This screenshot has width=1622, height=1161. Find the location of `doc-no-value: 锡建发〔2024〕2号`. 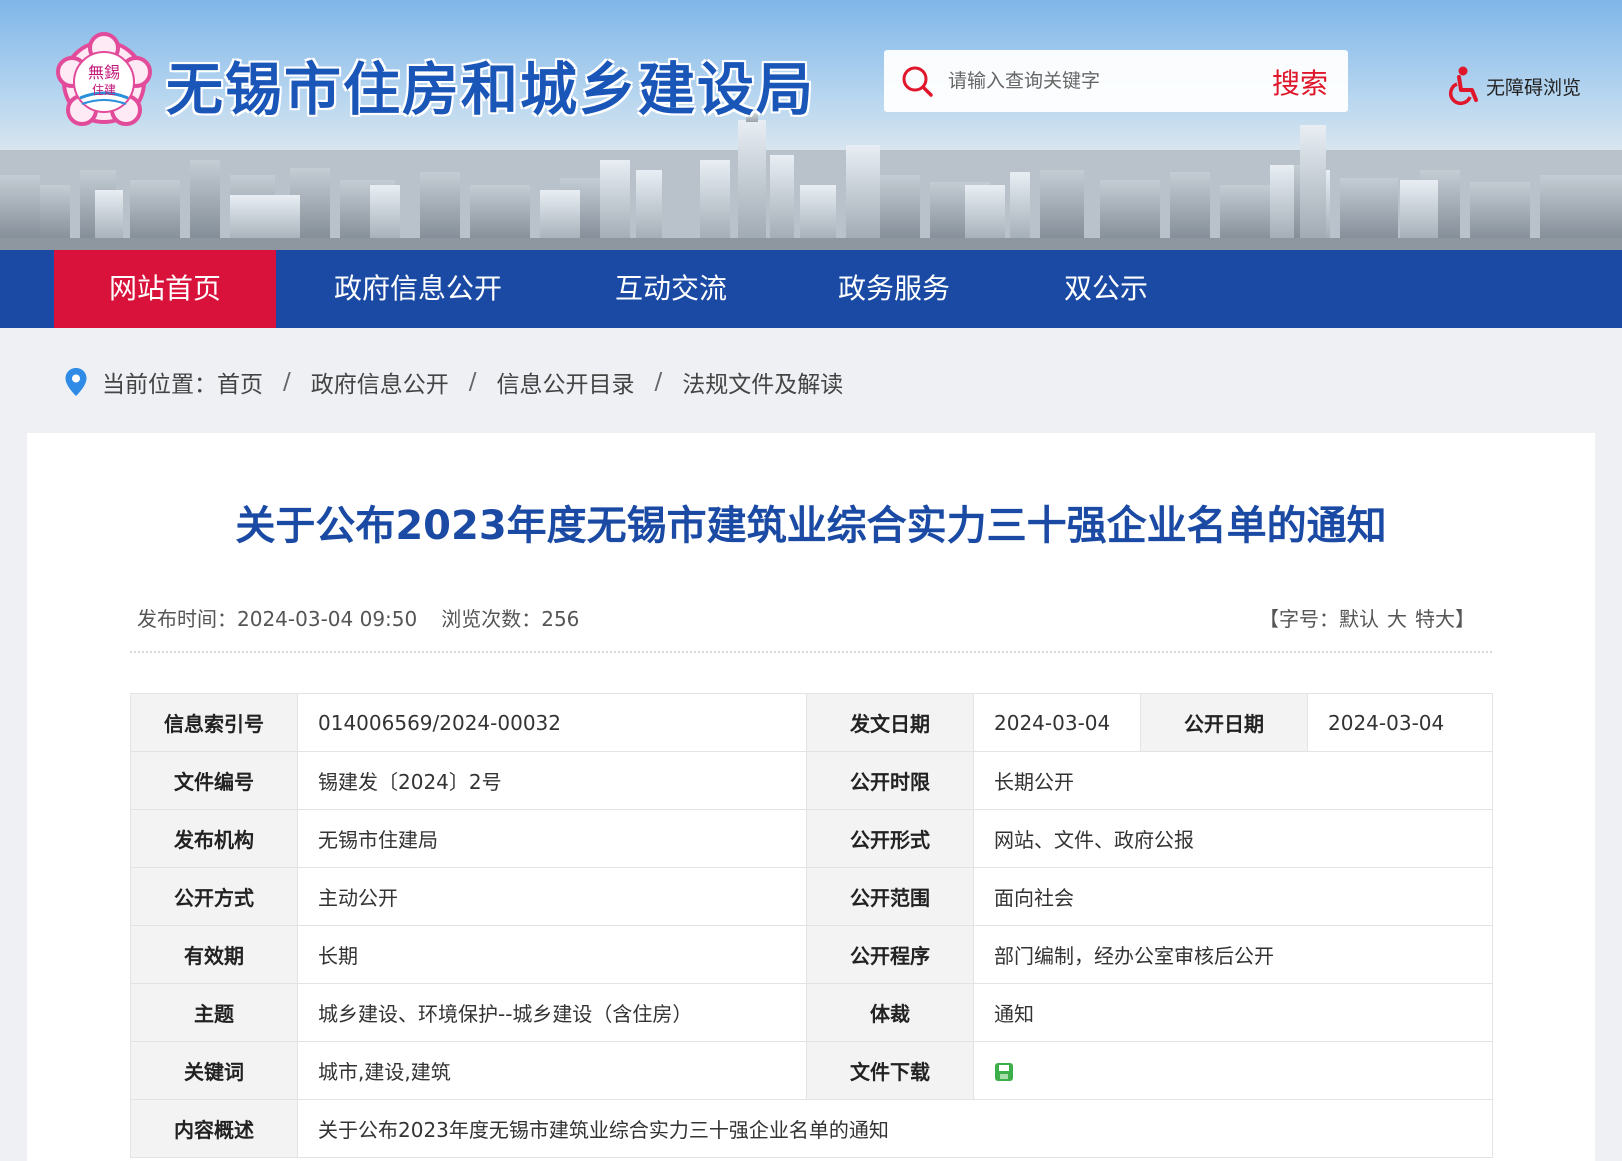

doc-no-value: 锡建发〔2024〕2号 is located at coordinates (552, 780).